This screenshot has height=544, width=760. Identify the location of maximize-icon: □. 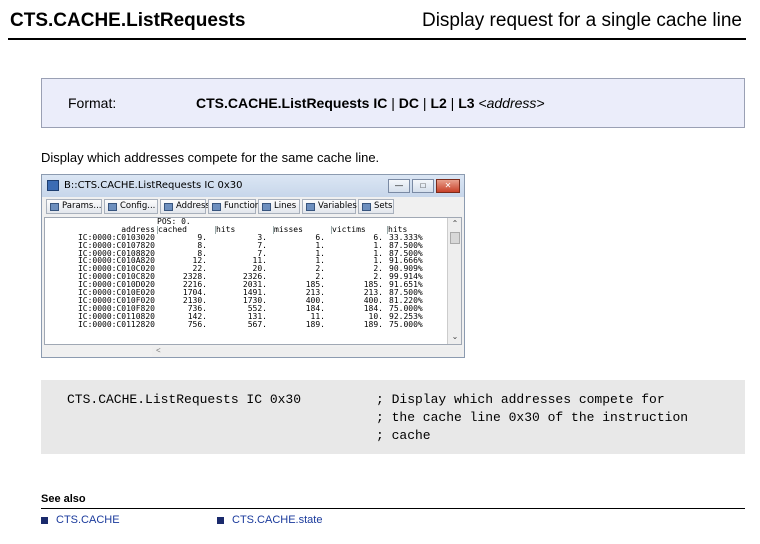
(423, 186).